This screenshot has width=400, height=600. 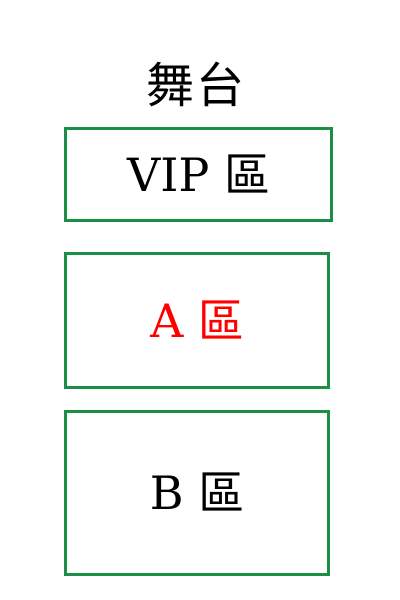 I want to click on zone-vip-label: VIP 區, so click(x=198, y=174).